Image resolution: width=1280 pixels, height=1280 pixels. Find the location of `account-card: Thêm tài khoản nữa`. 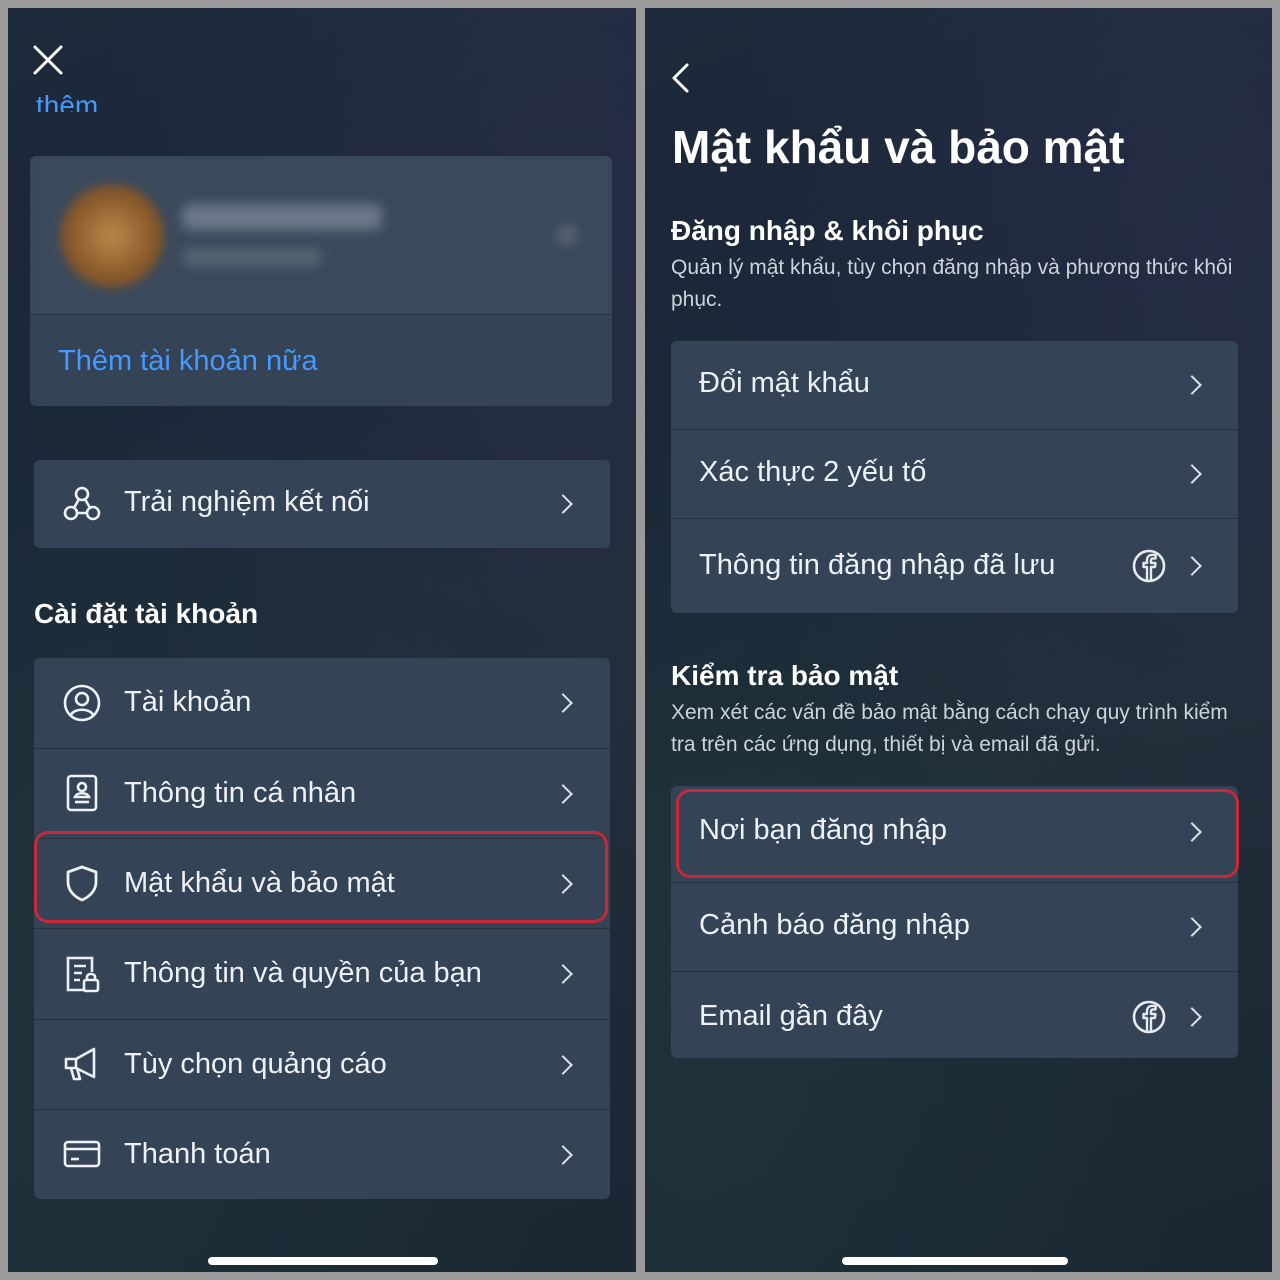

account-card: Thêm tài khoản nữa is located at coordinates (321, 281).